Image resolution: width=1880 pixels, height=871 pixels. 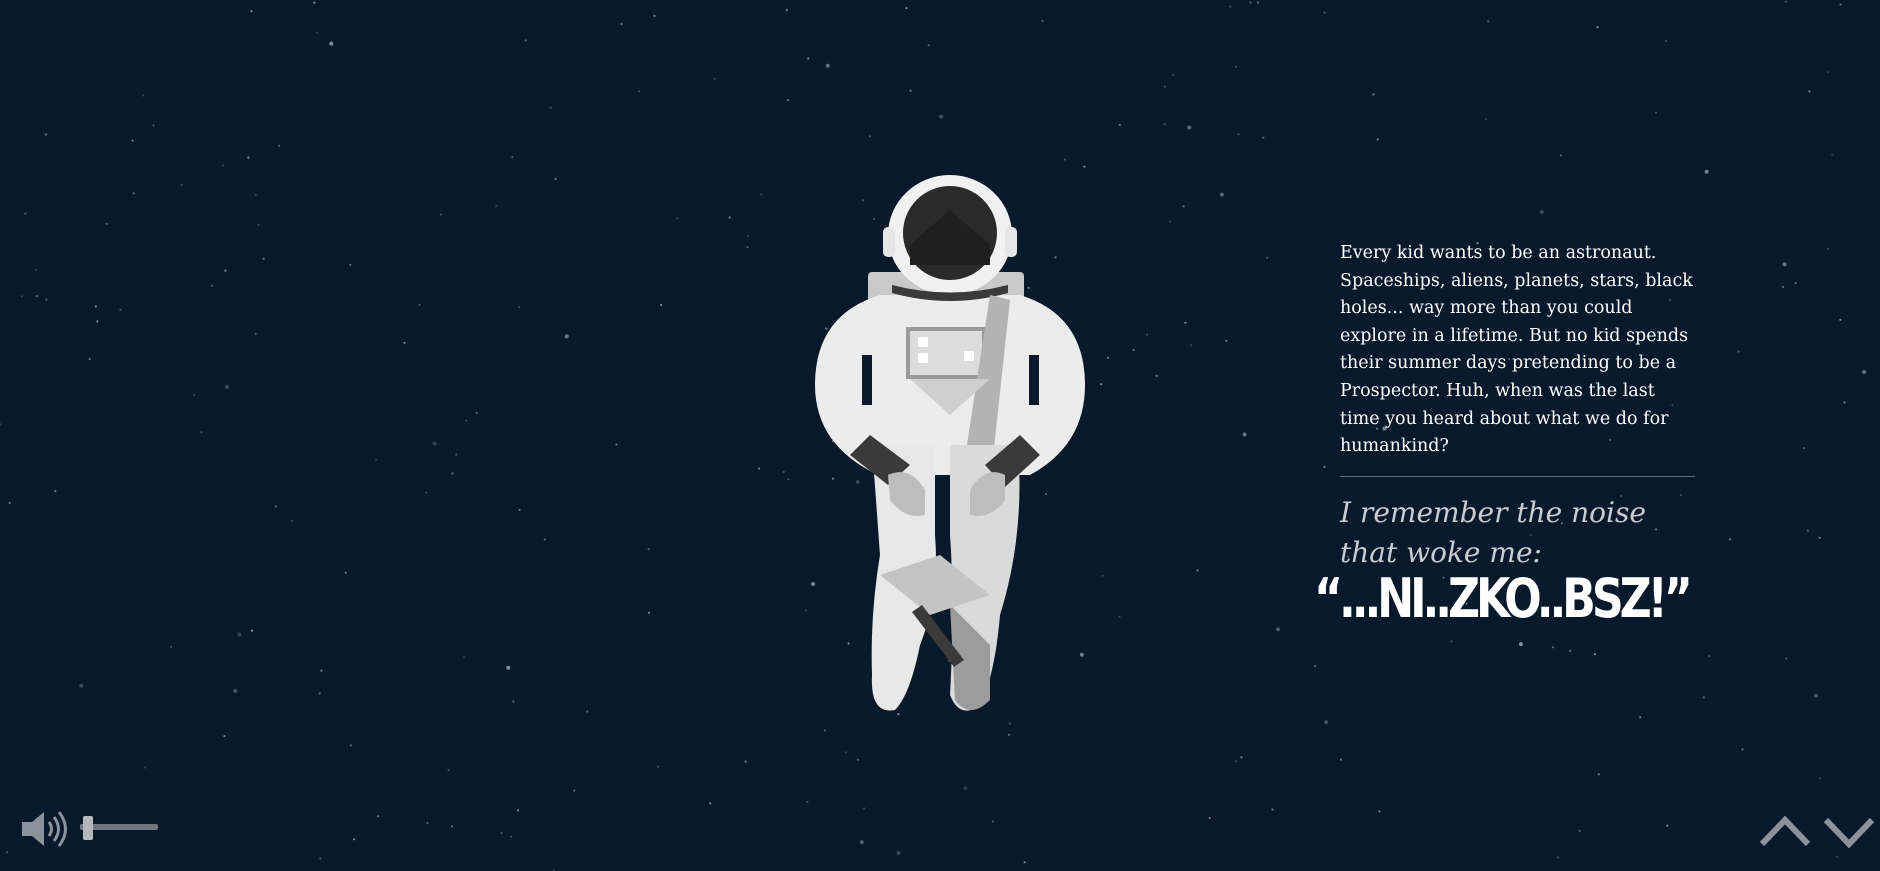 I want to click on story-divider, so click(x=1517, y=476).